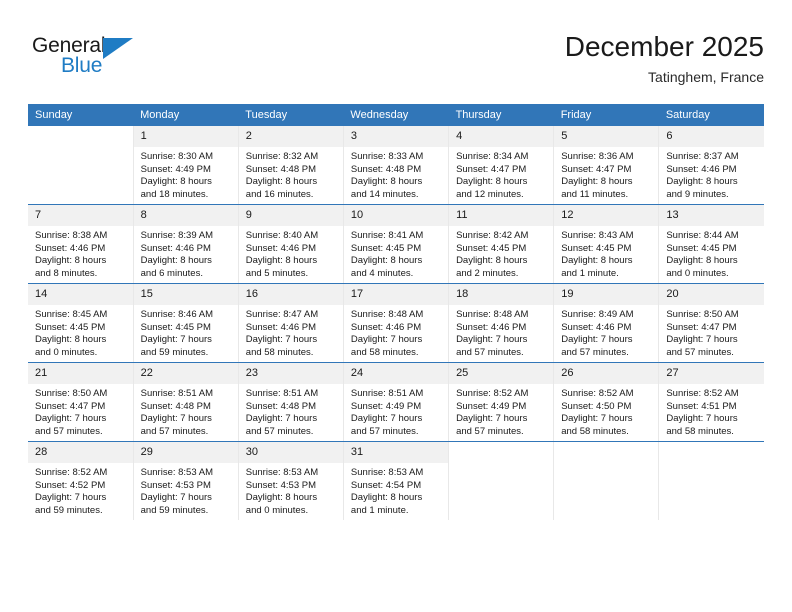  What do you see at coordinates (396, 136) in the screenshot?
I see `day-number: 3` at bounding box center [396, 136].